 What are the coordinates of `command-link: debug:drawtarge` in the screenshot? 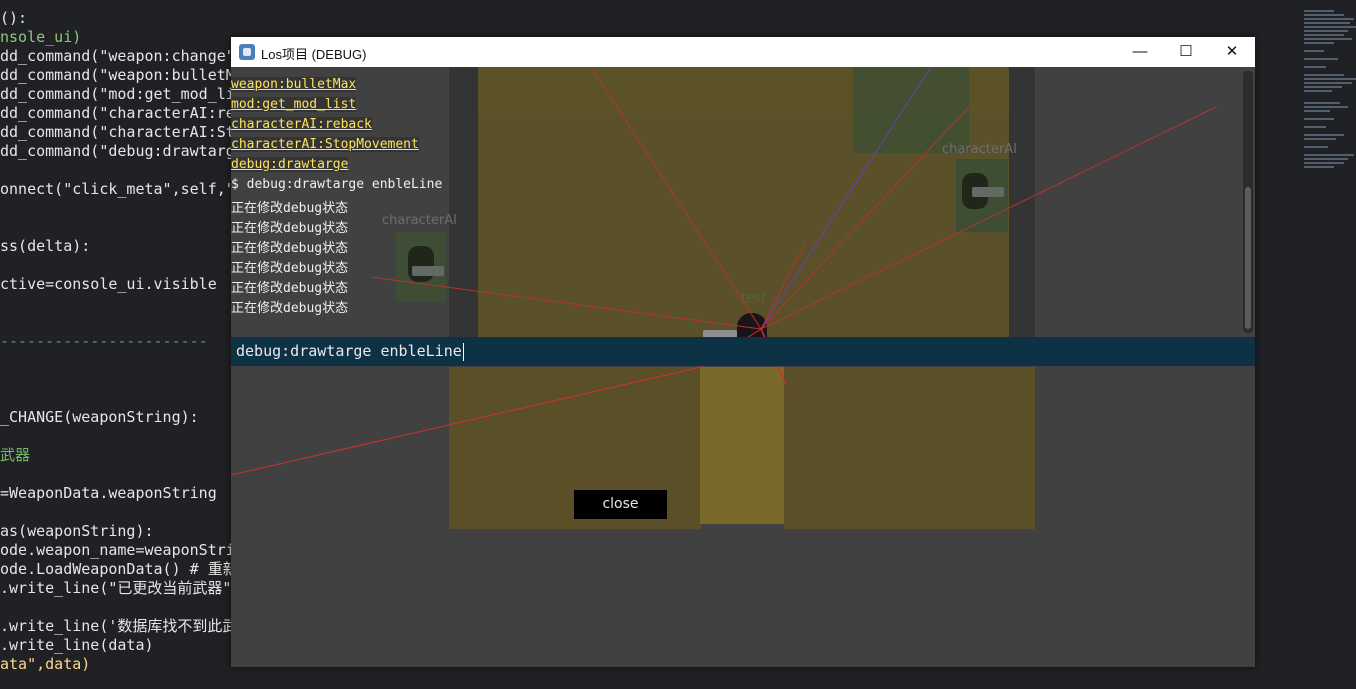 It's located at (290, 164).